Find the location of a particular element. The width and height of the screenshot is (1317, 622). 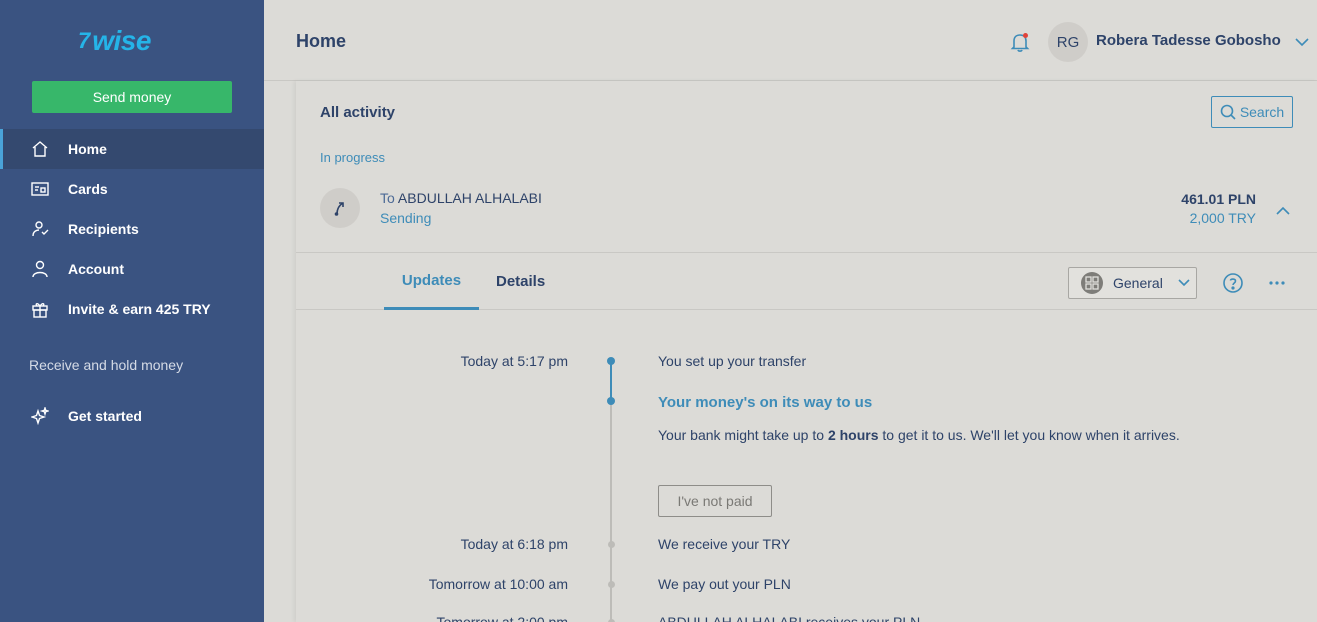

search-button-label: Search is located at coordinates (1262, 112).